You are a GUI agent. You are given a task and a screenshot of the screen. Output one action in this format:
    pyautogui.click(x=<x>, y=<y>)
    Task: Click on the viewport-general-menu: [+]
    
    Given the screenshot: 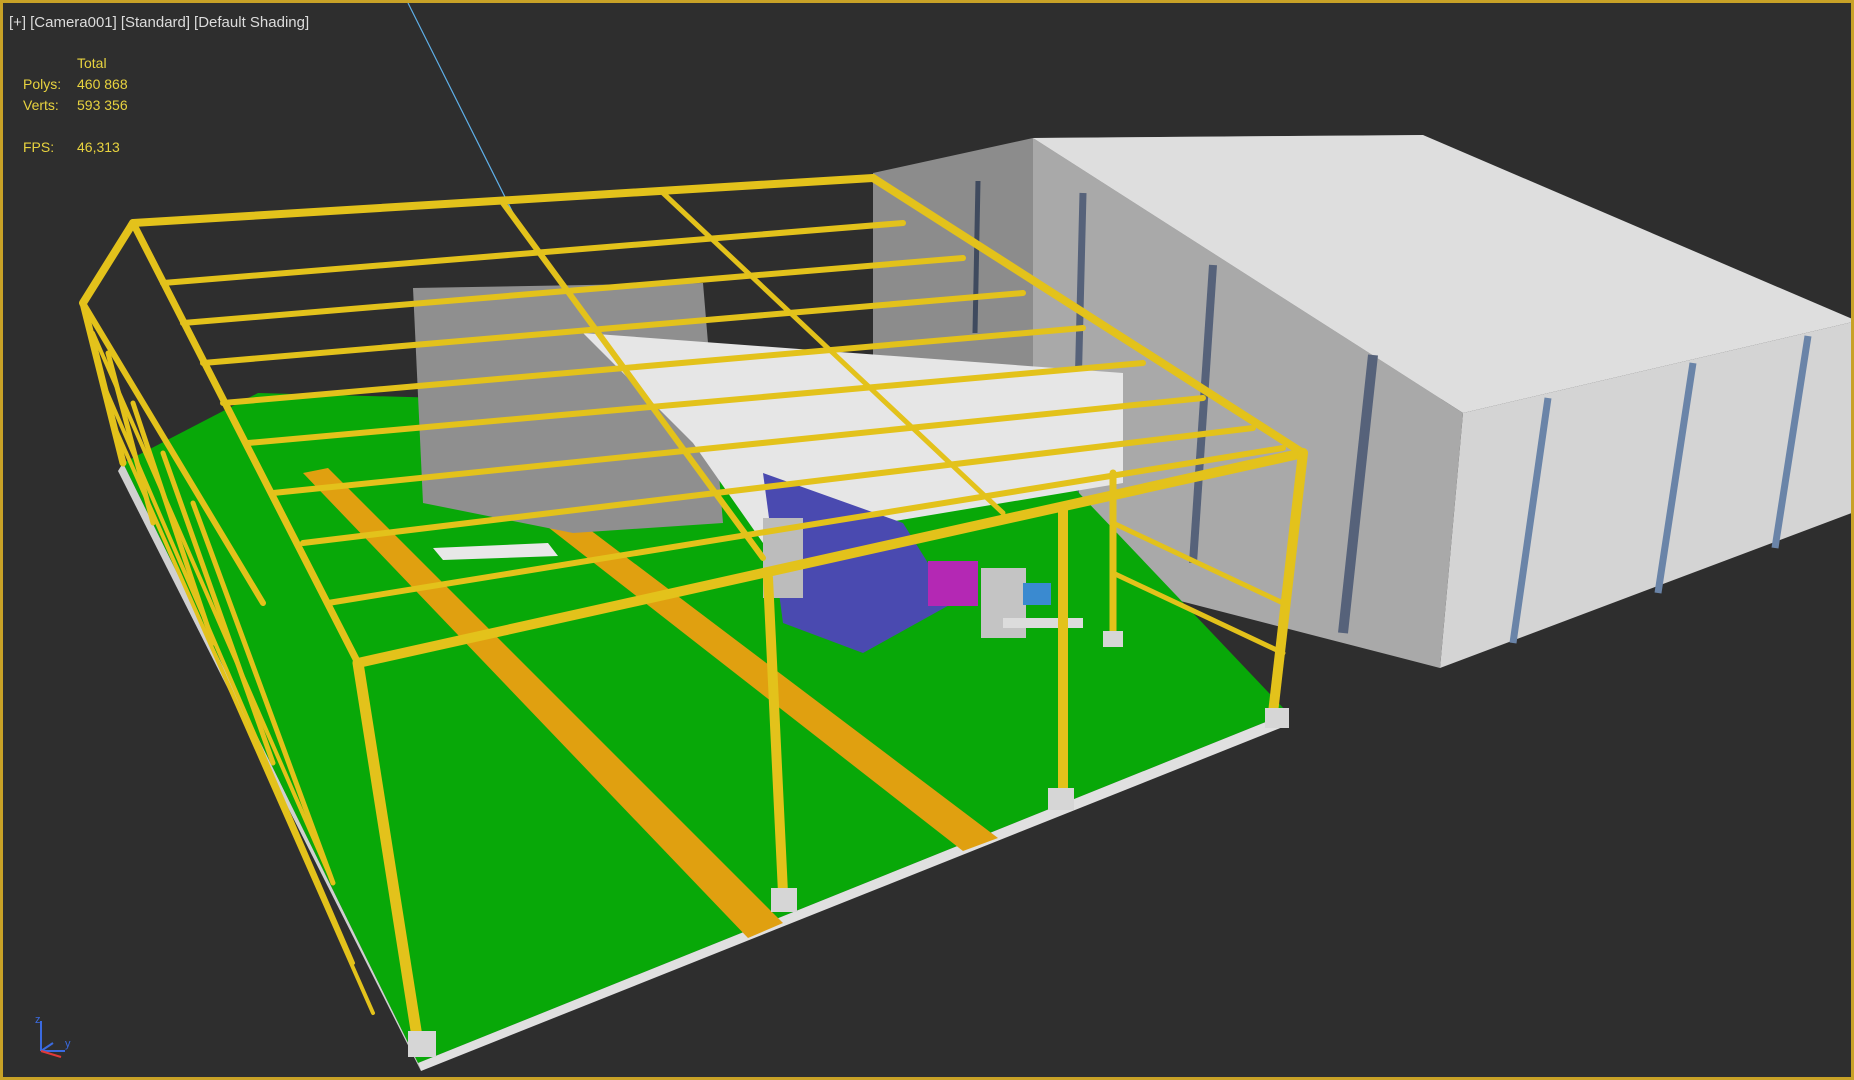 What is the action you would take?
    pyautogui.click(x=17, y=22)
    